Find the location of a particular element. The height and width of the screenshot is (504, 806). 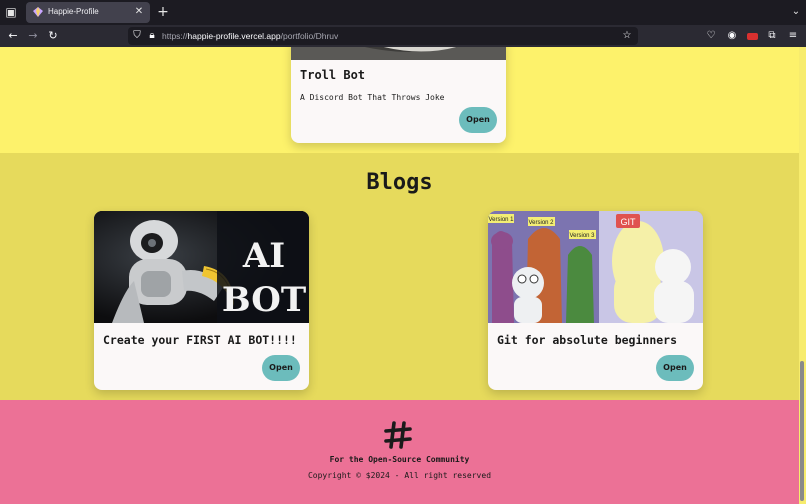

footer-copyright: Copyright © $2024 - All right reserved is located at coordinates (399, 475).